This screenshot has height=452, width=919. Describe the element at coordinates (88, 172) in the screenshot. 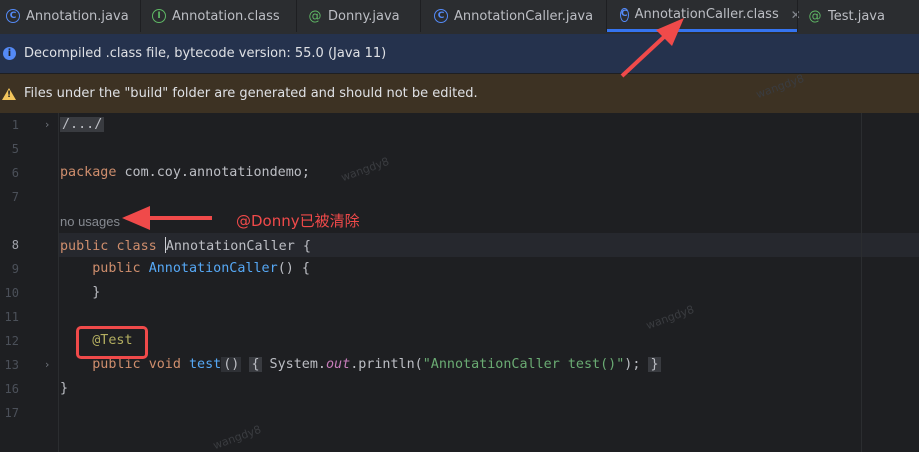

I see `keyword: package` at that location.